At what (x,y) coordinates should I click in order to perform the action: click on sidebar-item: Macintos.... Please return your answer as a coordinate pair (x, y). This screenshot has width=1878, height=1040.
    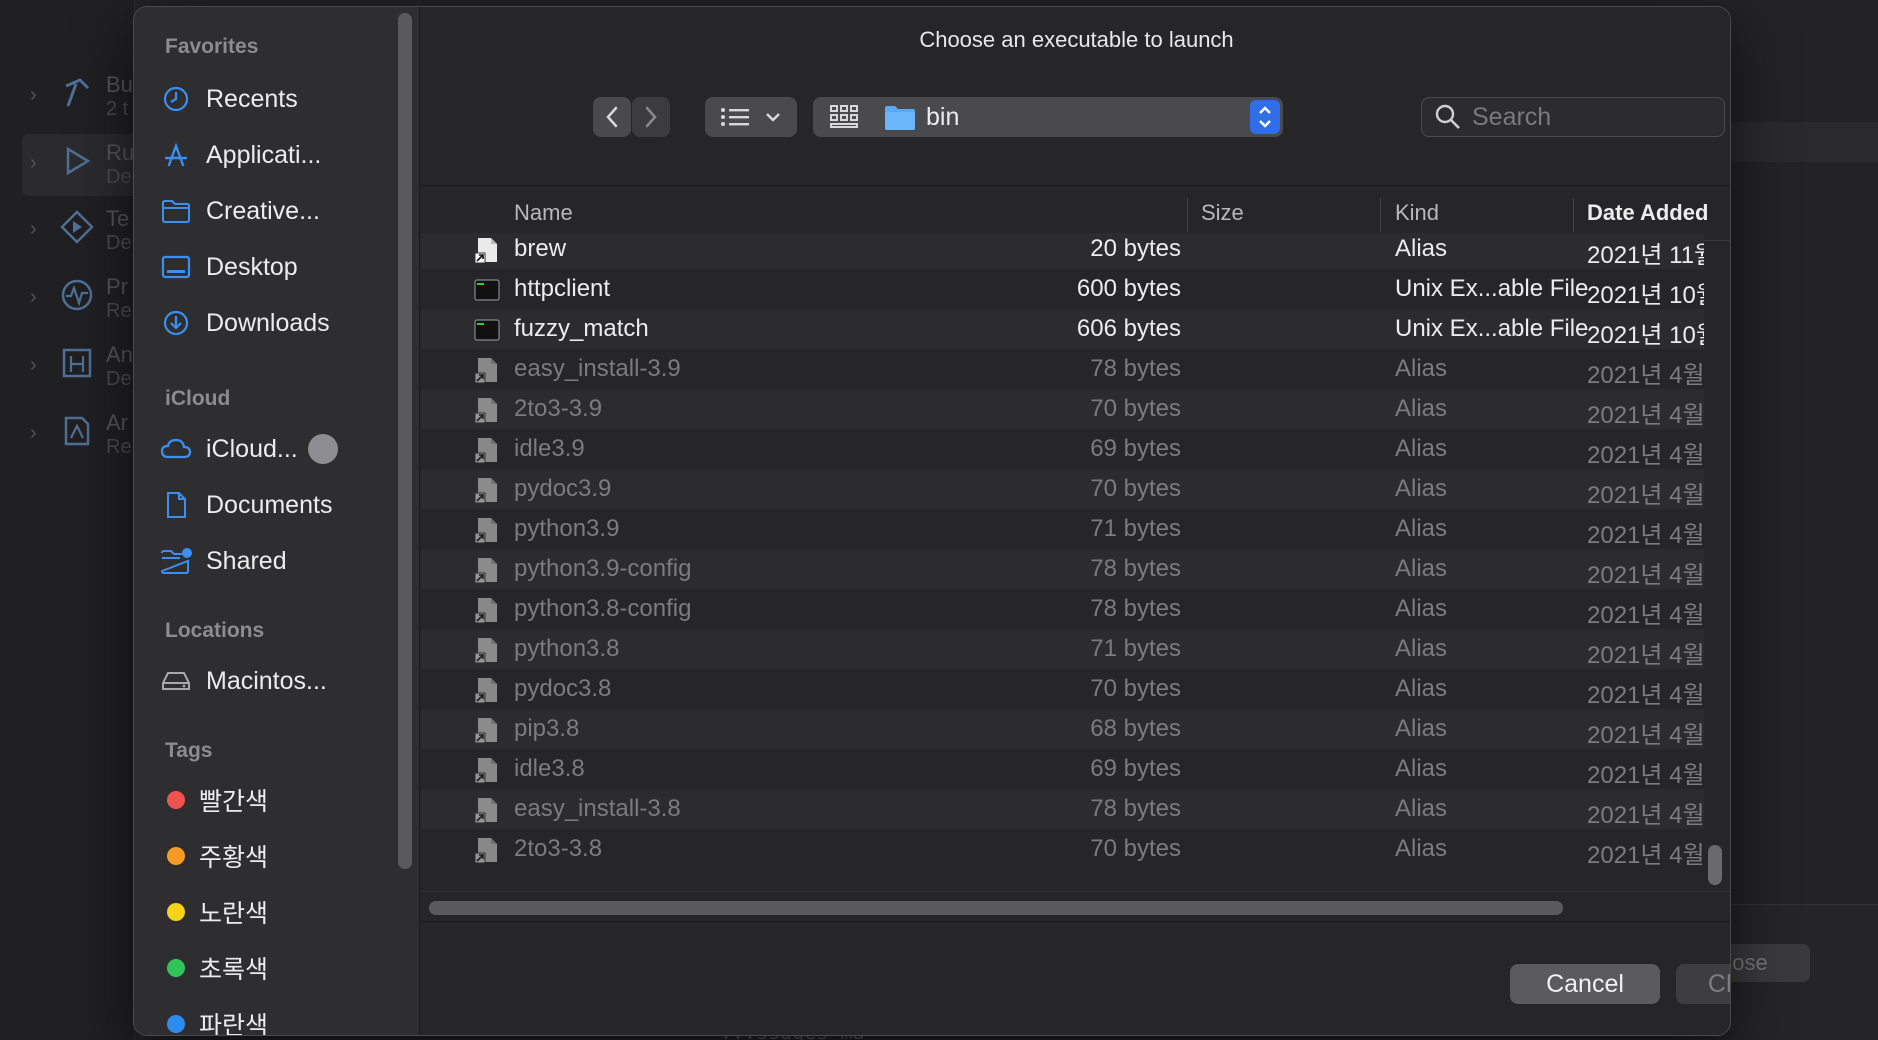
    Looking at the image, I should click on (283, 681).